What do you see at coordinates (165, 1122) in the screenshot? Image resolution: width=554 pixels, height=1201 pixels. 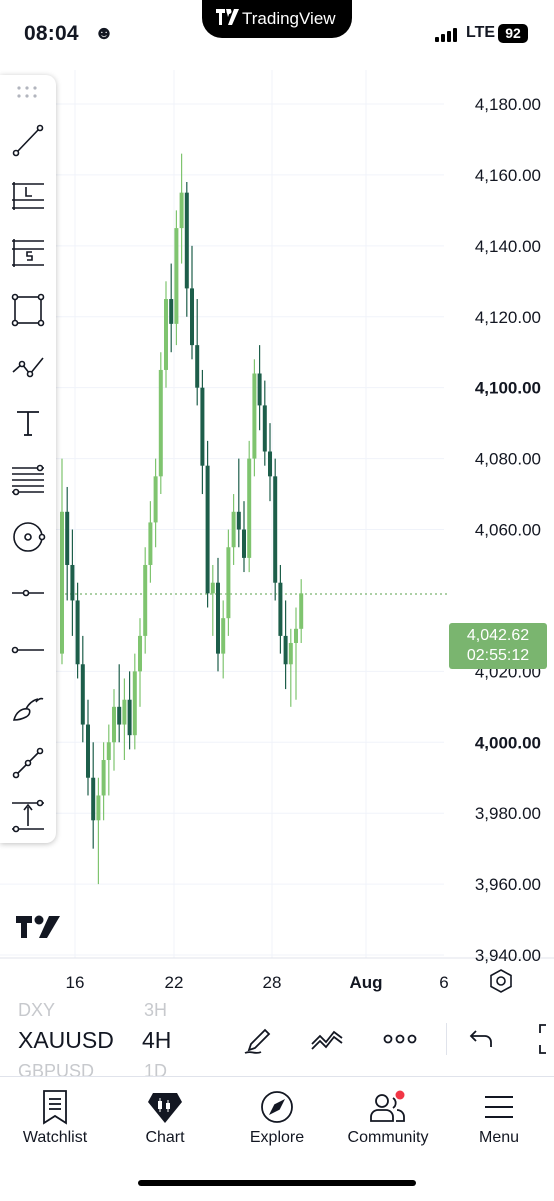 I see `nav-chart: Chart` at bounding box center [165, 1122].